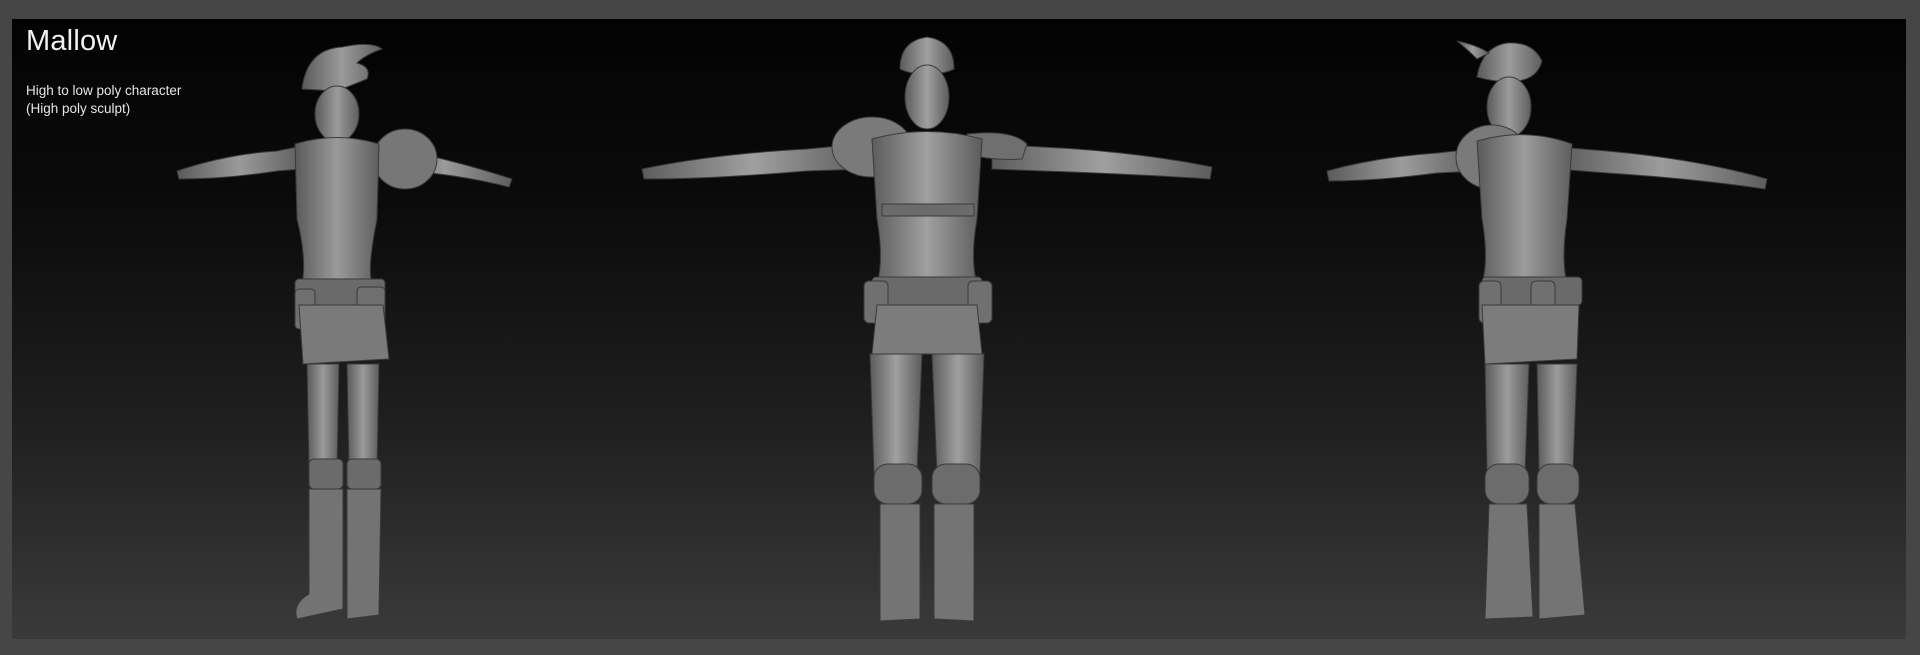  I want to click on character-title: Mallow, so click(72, 41).